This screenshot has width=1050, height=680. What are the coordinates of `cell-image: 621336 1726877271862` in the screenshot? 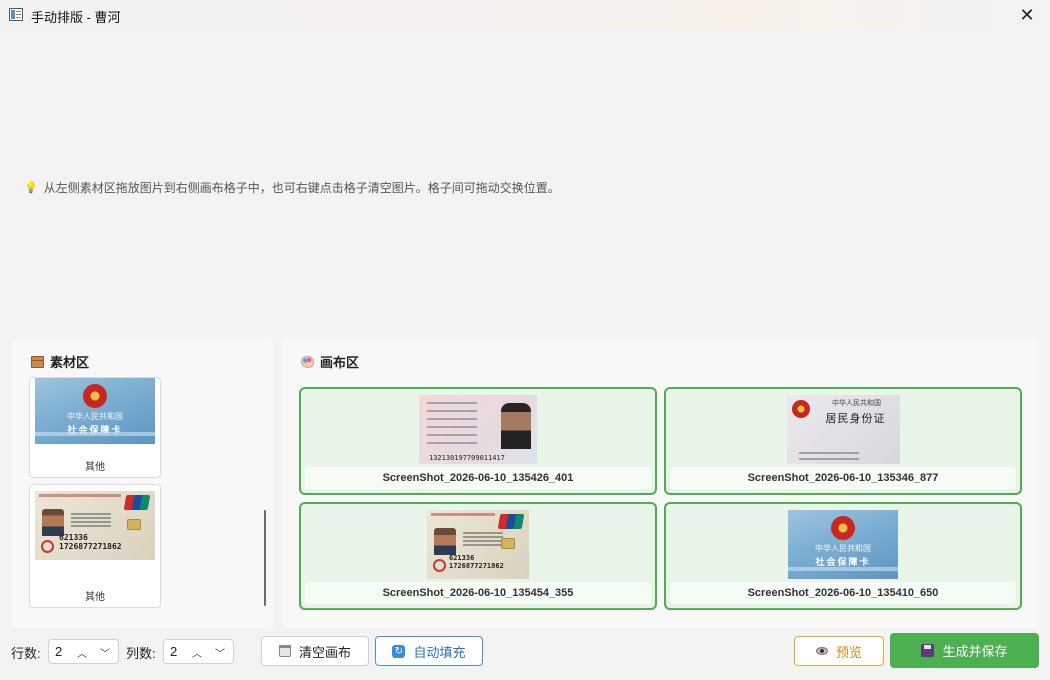 It's located at (478, 544).